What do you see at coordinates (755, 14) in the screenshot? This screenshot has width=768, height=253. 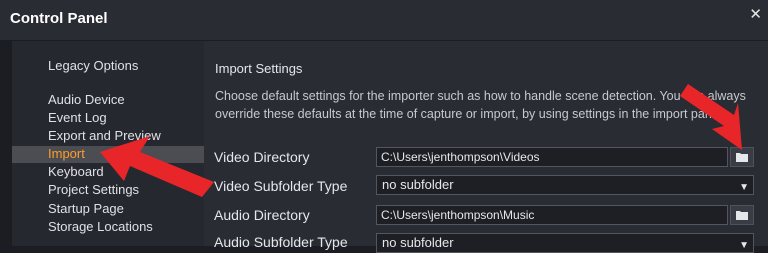 I see `close-icon: ✕` at bounding box center [755, 14].